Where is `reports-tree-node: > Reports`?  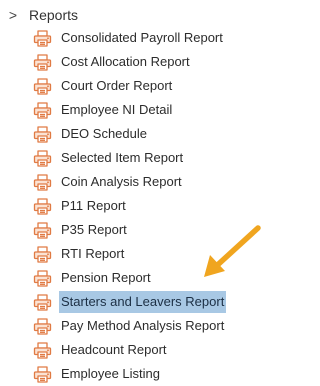
reports-tree-node: > Reports is located at coordinates (42, 15).